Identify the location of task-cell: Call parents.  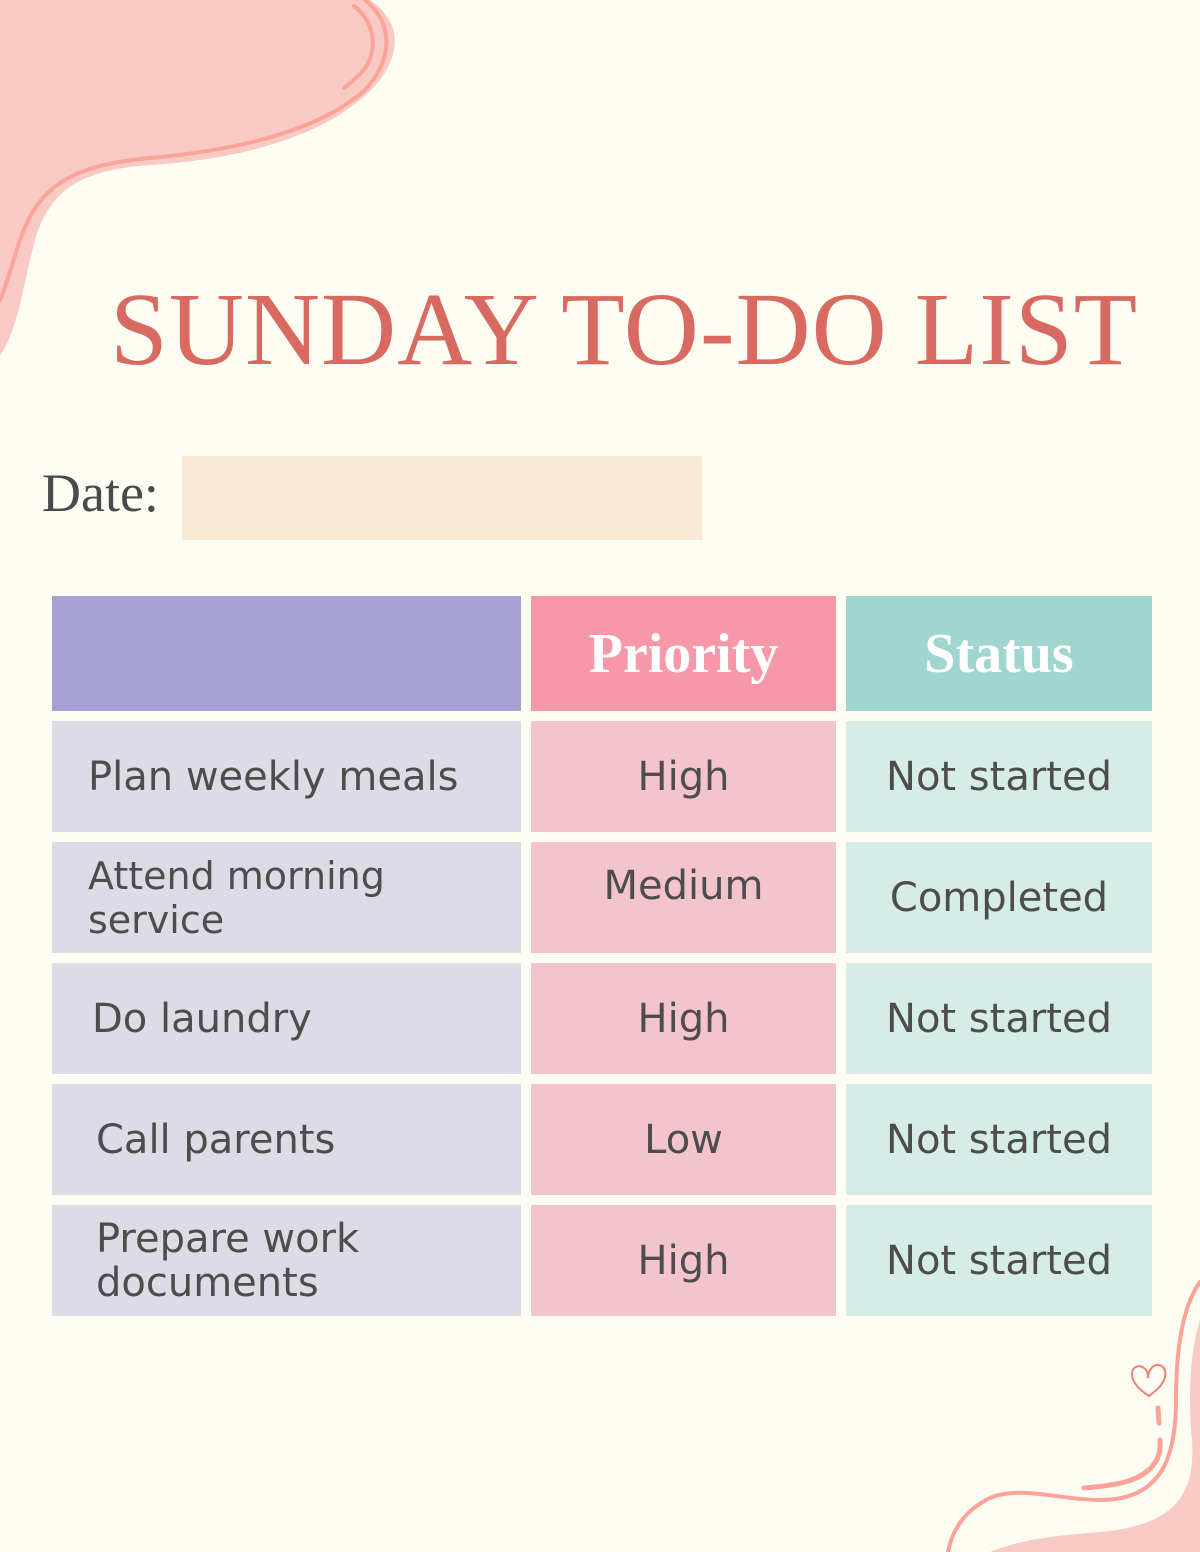
(286, 1139).